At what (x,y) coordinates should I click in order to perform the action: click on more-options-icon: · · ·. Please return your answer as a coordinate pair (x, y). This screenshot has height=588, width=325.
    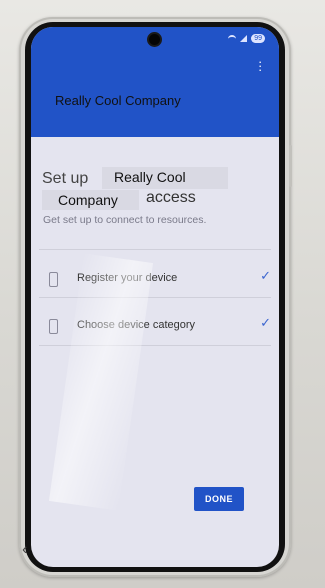
    Looking at the image, I should click on (260, 65).